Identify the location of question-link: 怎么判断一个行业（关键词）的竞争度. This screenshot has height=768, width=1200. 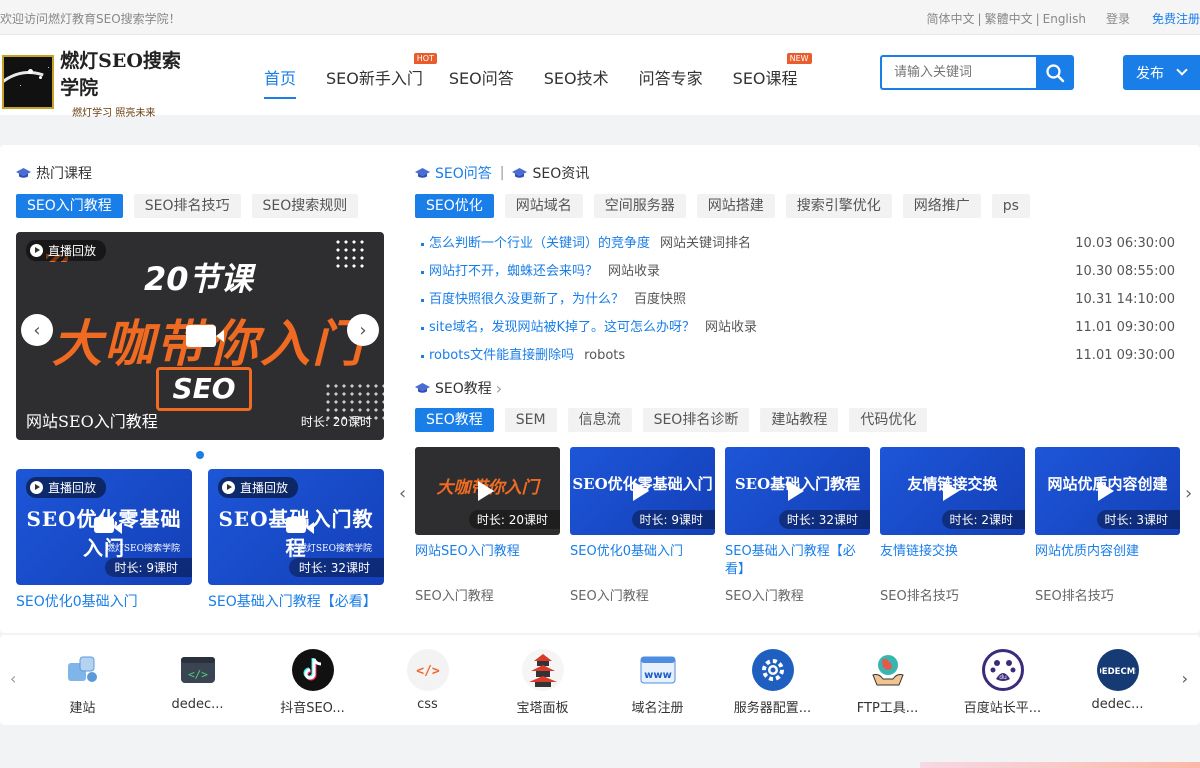
(539, 244).